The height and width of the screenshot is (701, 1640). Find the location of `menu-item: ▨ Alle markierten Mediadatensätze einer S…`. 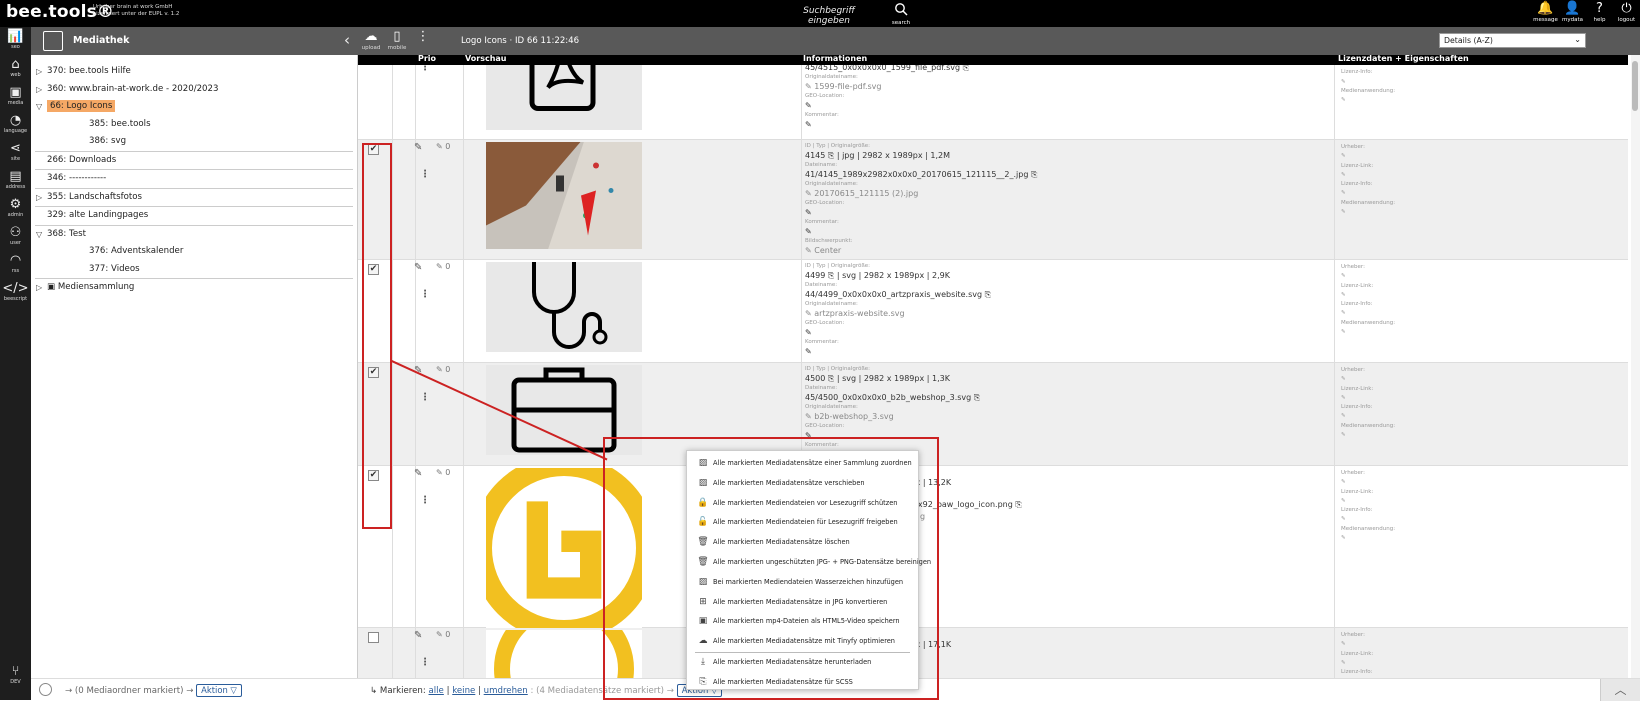

menu-item: ▨ Alle markierten Mediadatensätze einer S… is located at coordinates (802, 464).